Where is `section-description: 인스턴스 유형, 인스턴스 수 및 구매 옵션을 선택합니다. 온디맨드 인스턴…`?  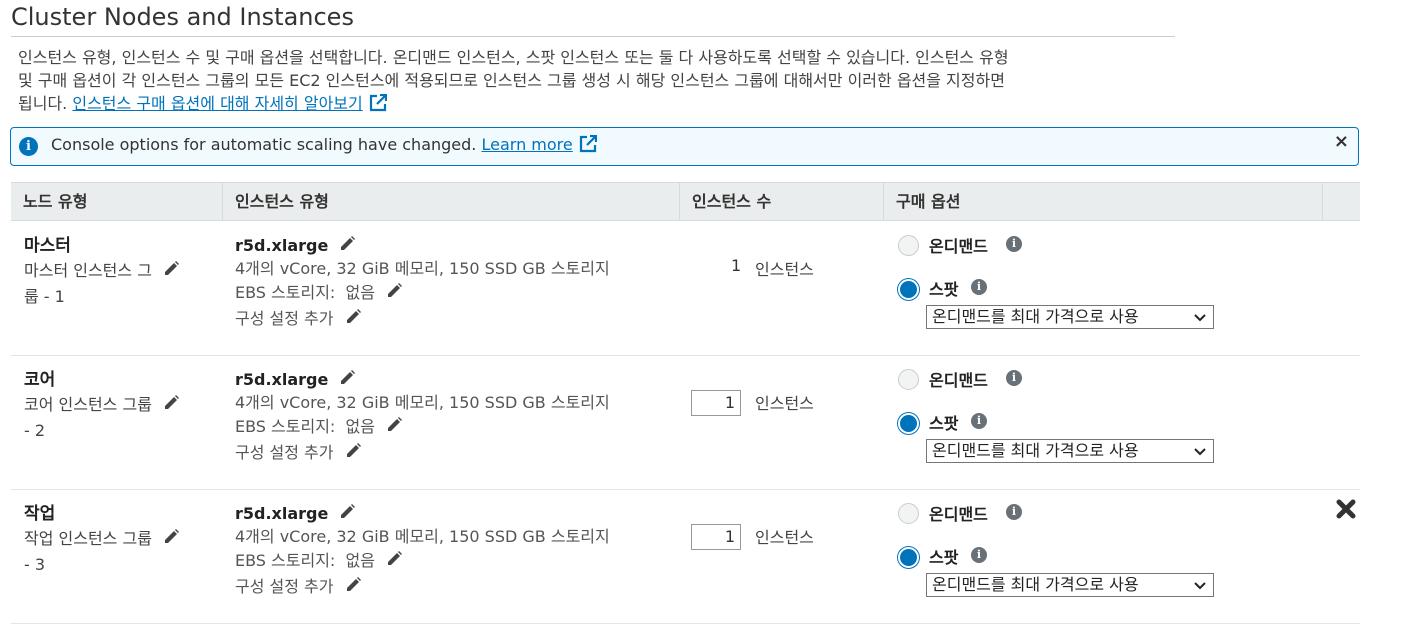 section-description: 인스턴스 유형, 인스턴스 수 및 구매 옵션을 선택합니다. 온디맨드 인스턴… is located at coordinates (598, 82).